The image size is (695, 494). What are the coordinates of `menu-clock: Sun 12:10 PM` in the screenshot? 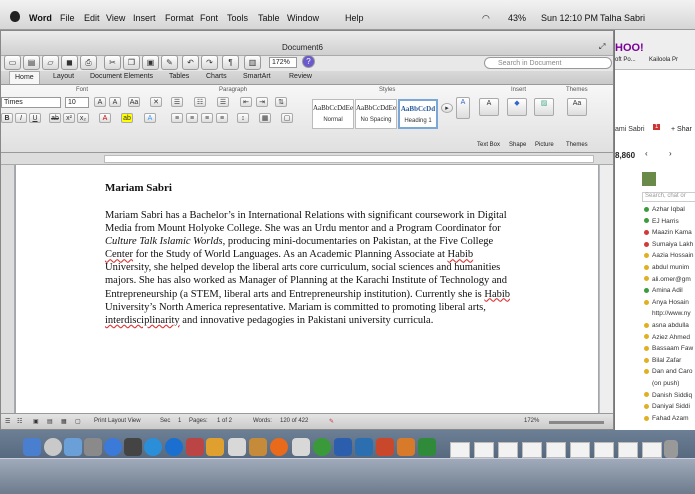 It's located at (569, 18).